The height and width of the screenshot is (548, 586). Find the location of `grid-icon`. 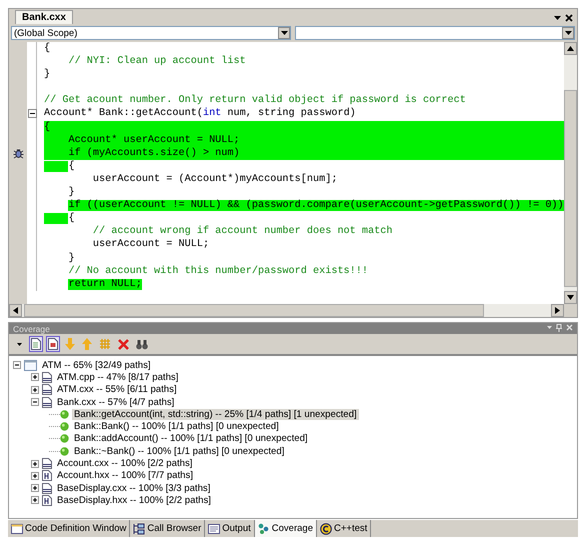

grid-icon is located at coordinates (105, 344).